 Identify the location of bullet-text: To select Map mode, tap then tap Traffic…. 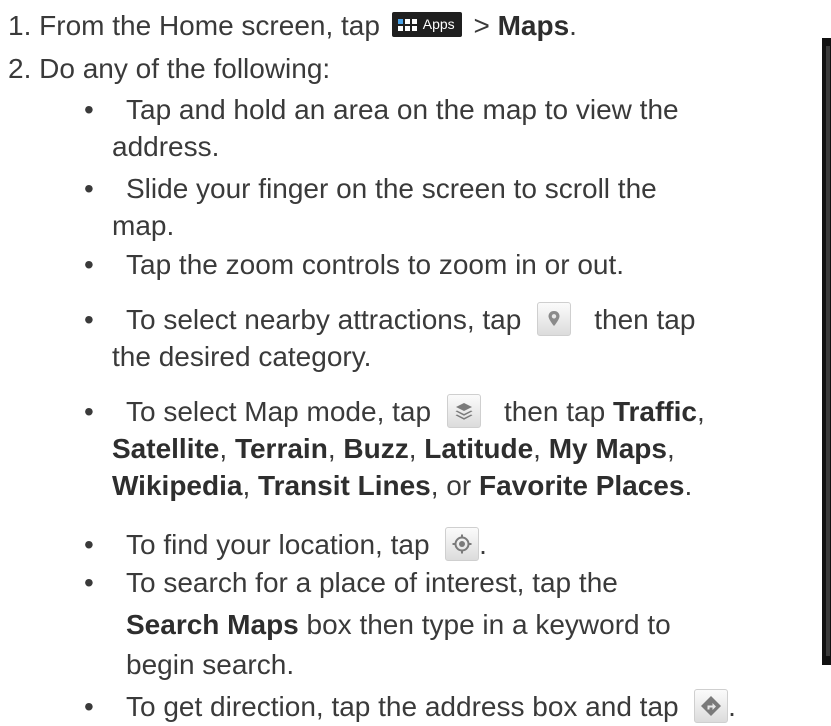
(415, 412).